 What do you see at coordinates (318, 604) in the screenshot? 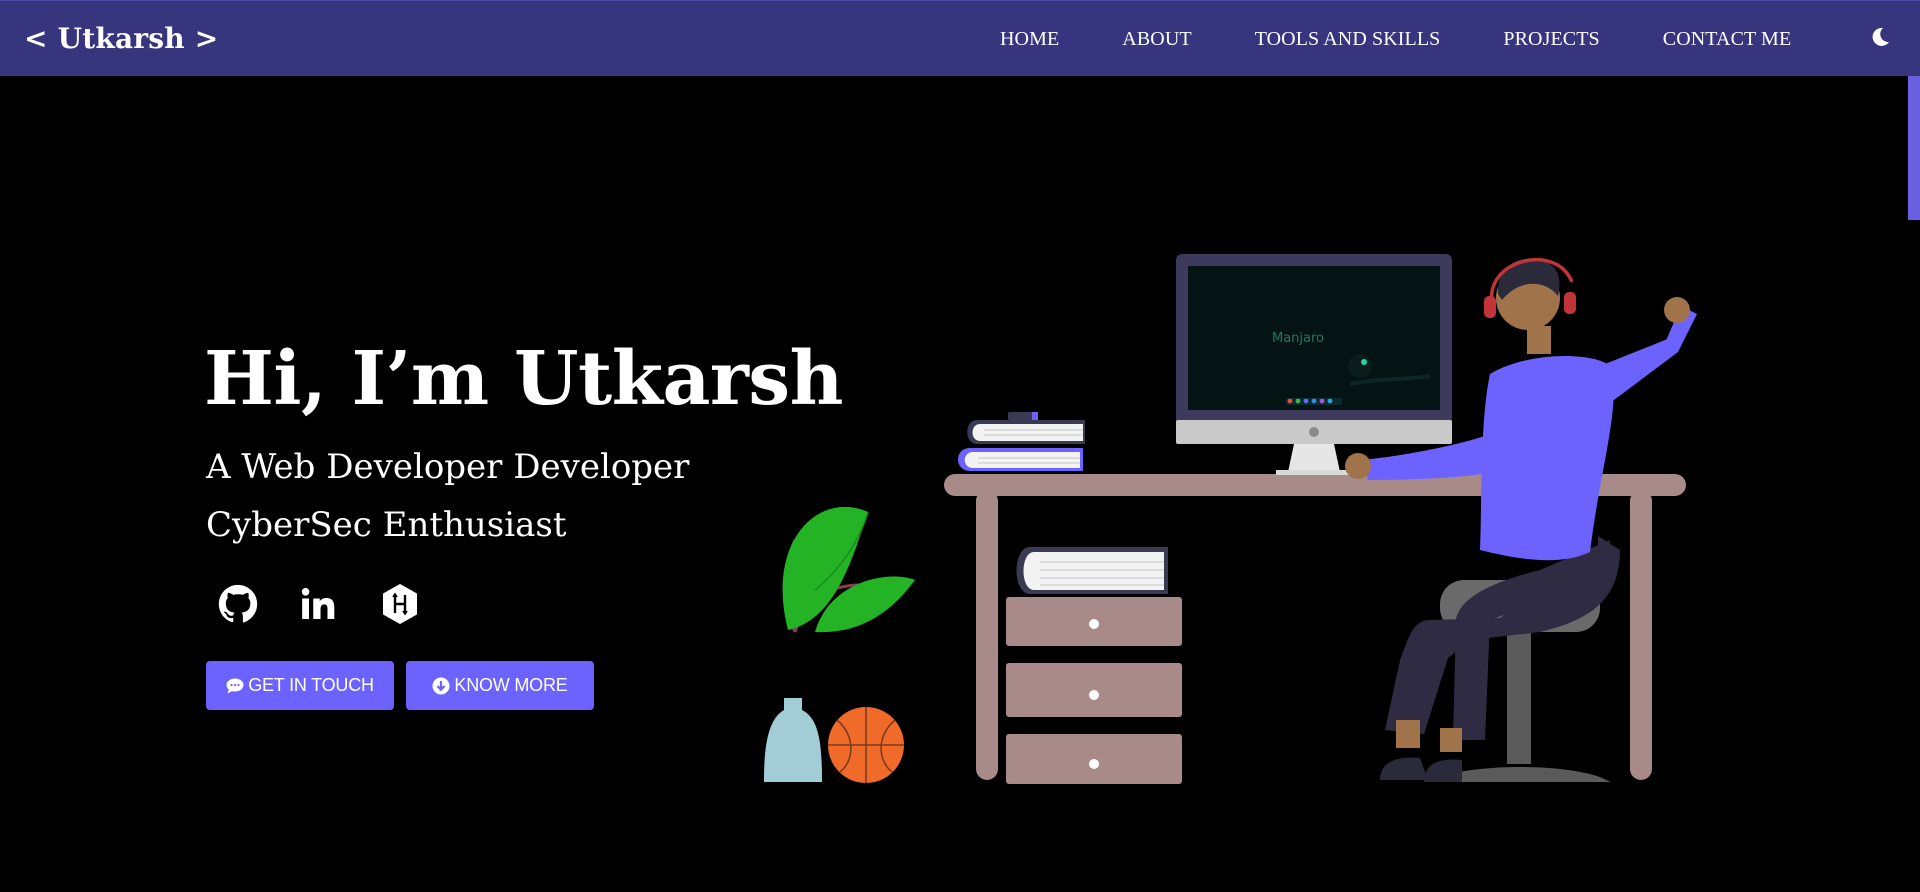
I see `linkedin-icon` at bounding box center [318, 604].